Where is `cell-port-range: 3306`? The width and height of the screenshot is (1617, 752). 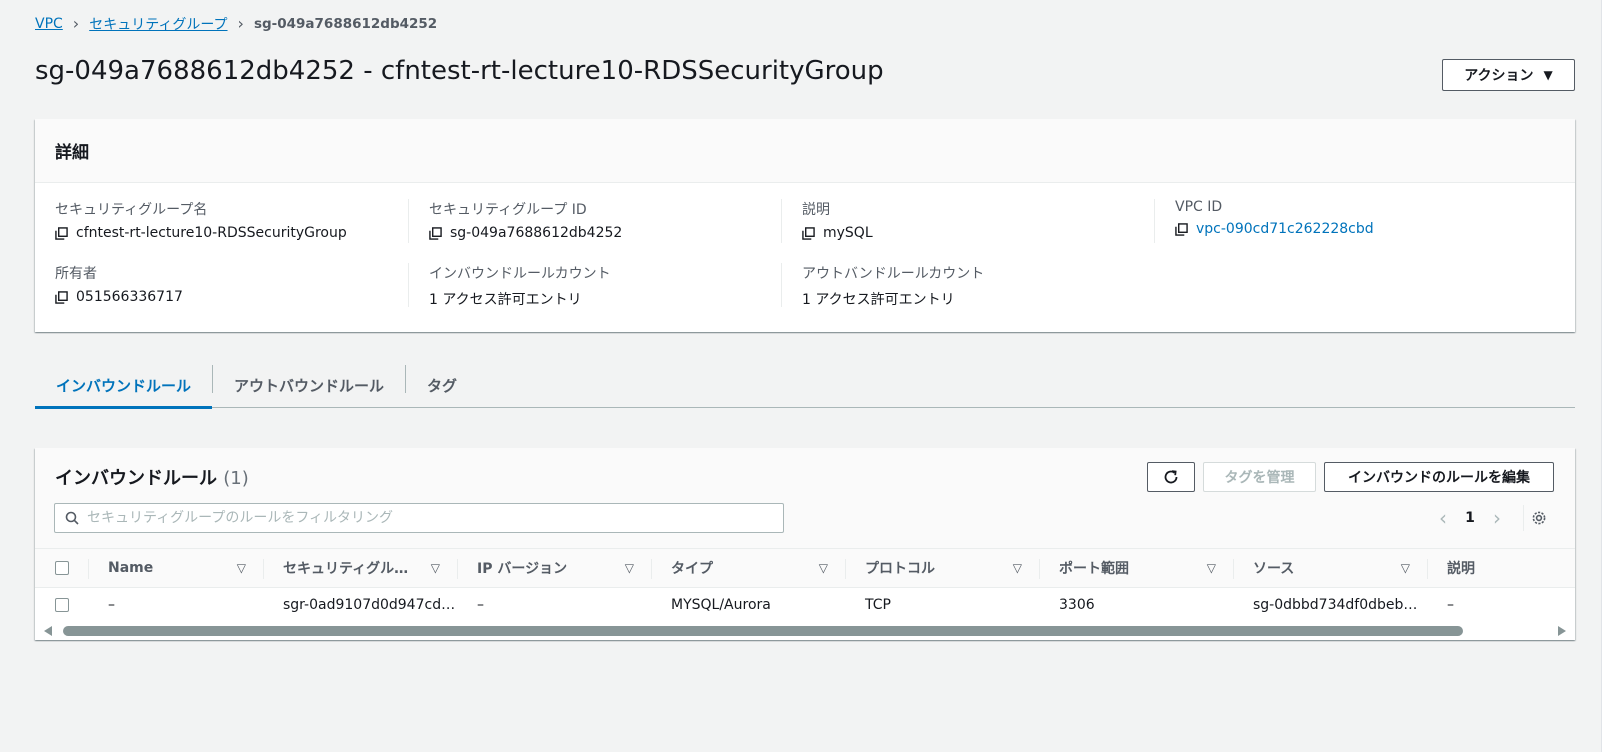
cell-port-range: 3306 is located at coordinates (1077, 605).